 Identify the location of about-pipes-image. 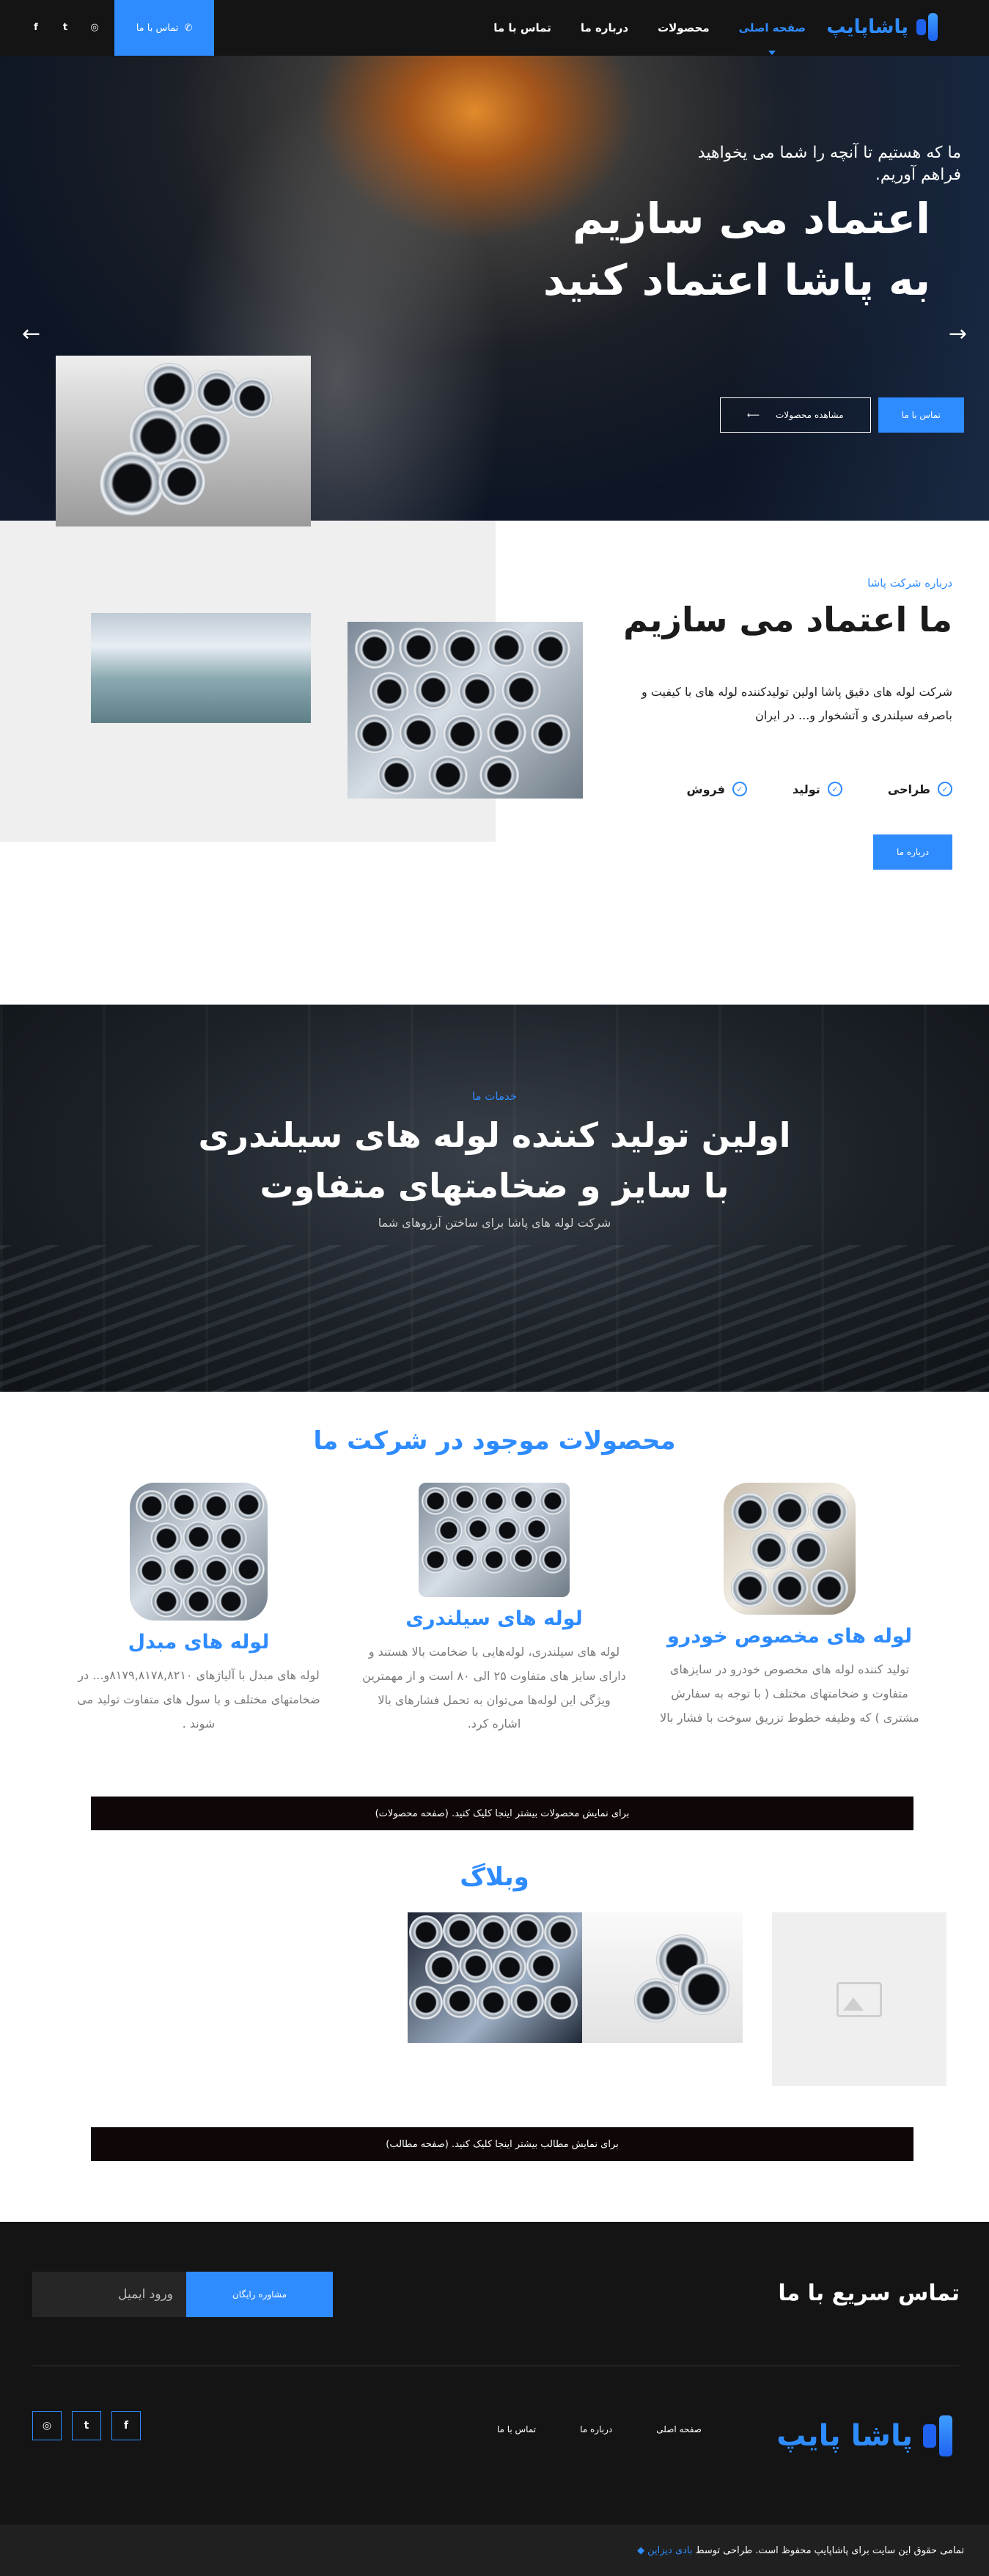
(465, 711).